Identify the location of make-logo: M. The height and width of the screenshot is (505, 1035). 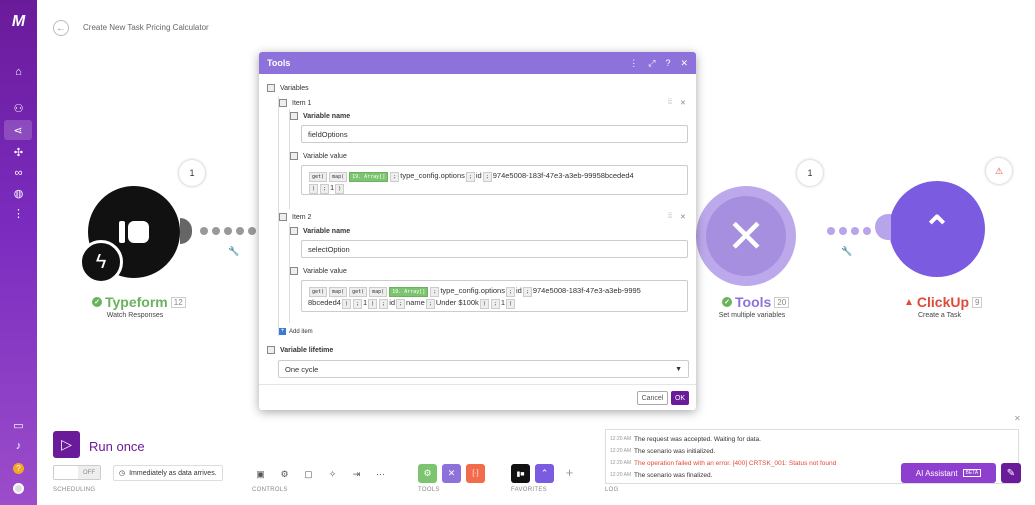
(18, 22).